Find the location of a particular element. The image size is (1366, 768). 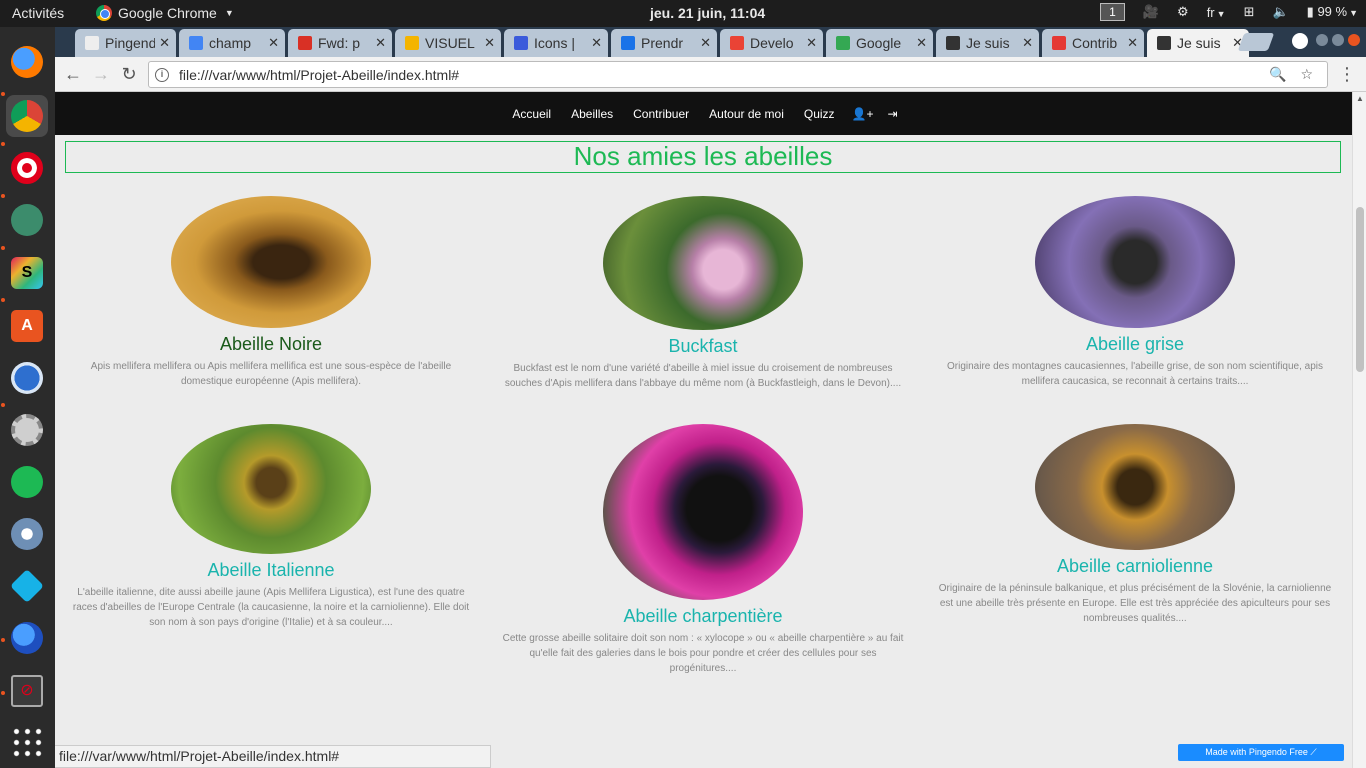

volume-icon: 🔈 is located at coordinates (1280, 12).